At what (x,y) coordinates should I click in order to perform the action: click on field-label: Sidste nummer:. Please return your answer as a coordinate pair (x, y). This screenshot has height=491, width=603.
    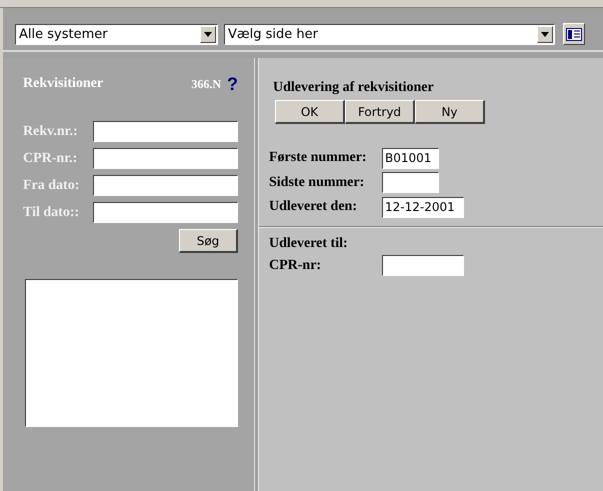
    Looking at the image, I should click on (317, 182).